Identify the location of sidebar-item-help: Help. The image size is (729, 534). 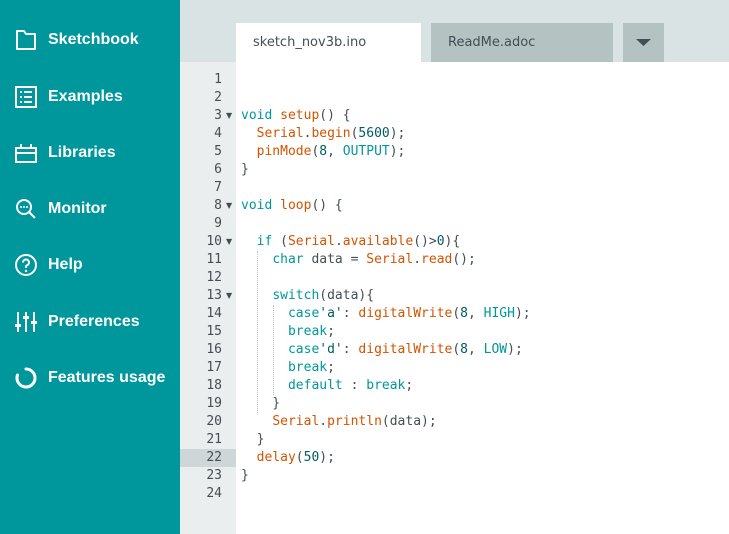
(90, 265).